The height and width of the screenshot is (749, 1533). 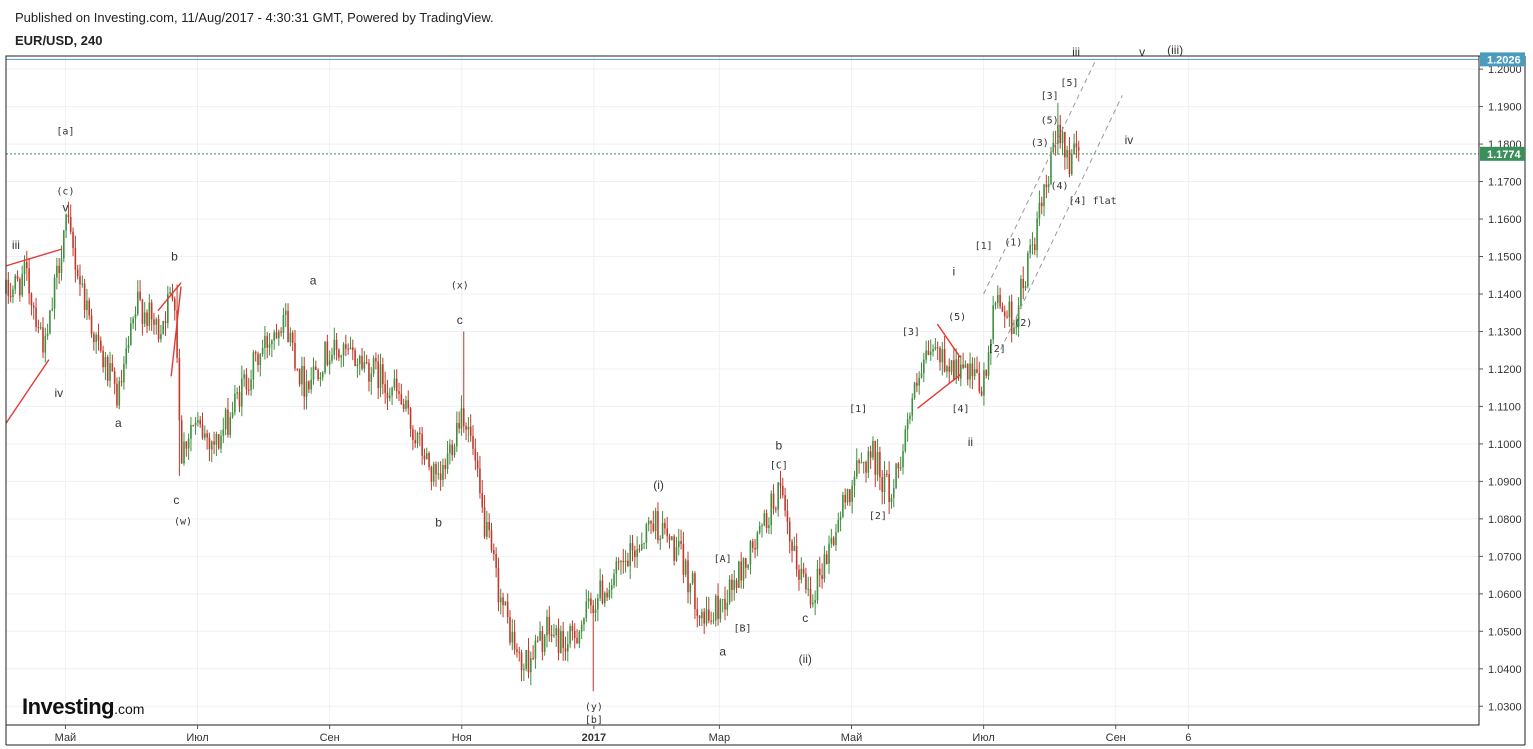 I want to click on wave-label: [2], so click(x=878, y=516).